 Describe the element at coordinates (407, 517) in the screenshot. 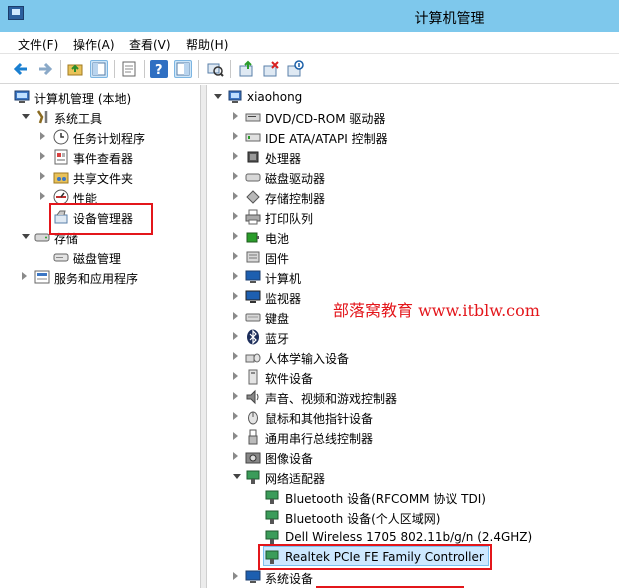

I see `device-item-bluetooth-pan: Bluetooth 设备(个人区域网)` at that location.